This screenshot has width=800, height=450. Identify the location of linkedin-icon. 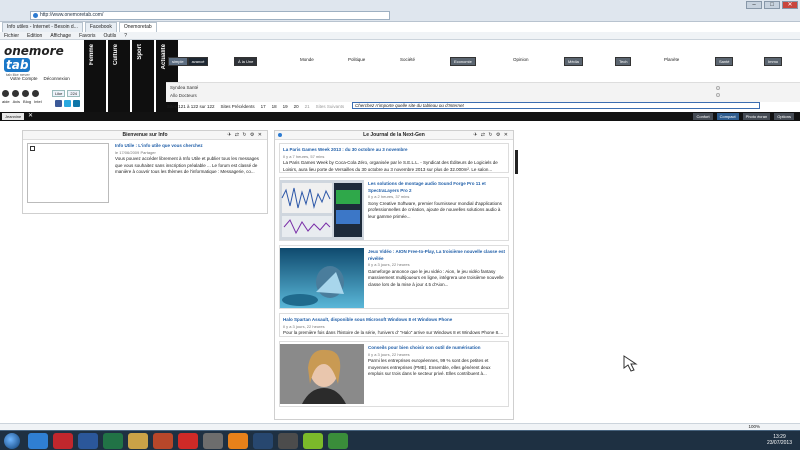
(76, 103).